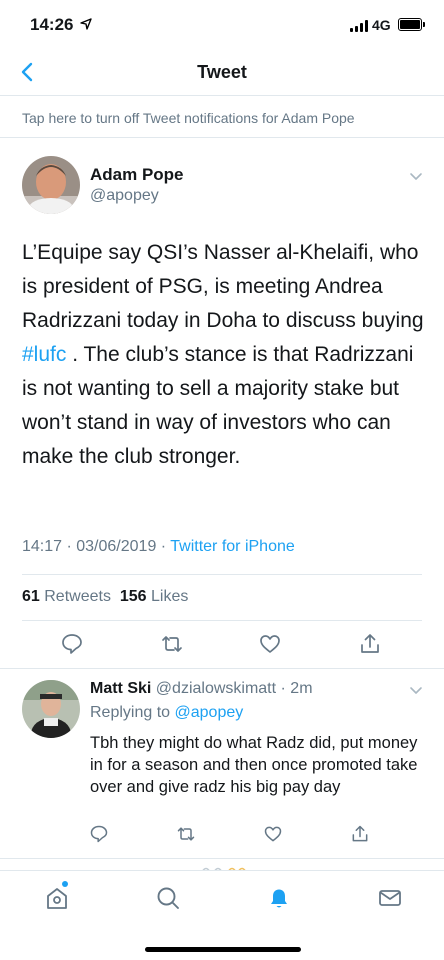  Describe the element at coordinates (168, 898) in the screenshot. I see `search-icon` at that location.